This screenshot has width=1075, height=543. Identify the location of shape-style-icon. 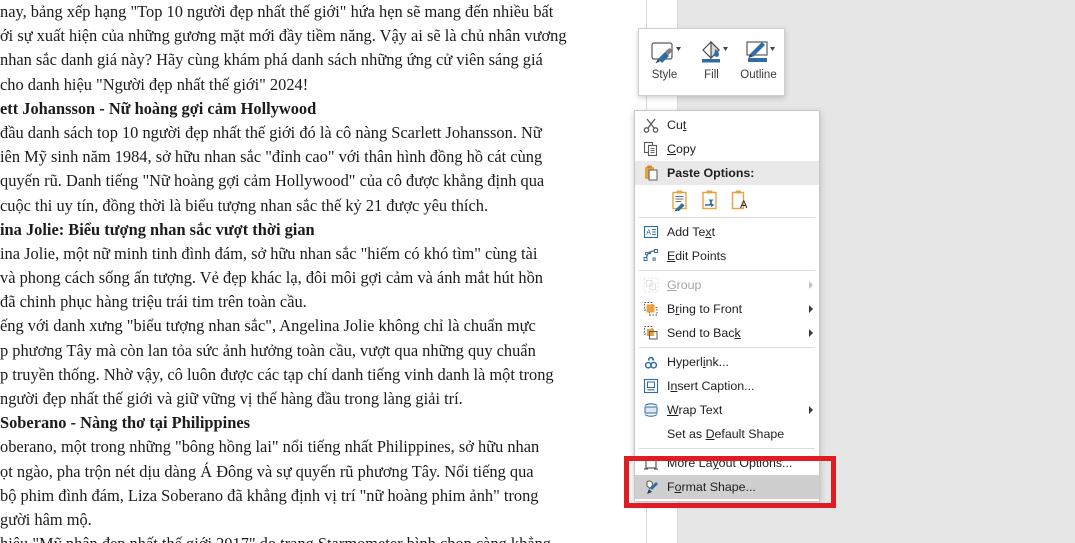
(665, 52).